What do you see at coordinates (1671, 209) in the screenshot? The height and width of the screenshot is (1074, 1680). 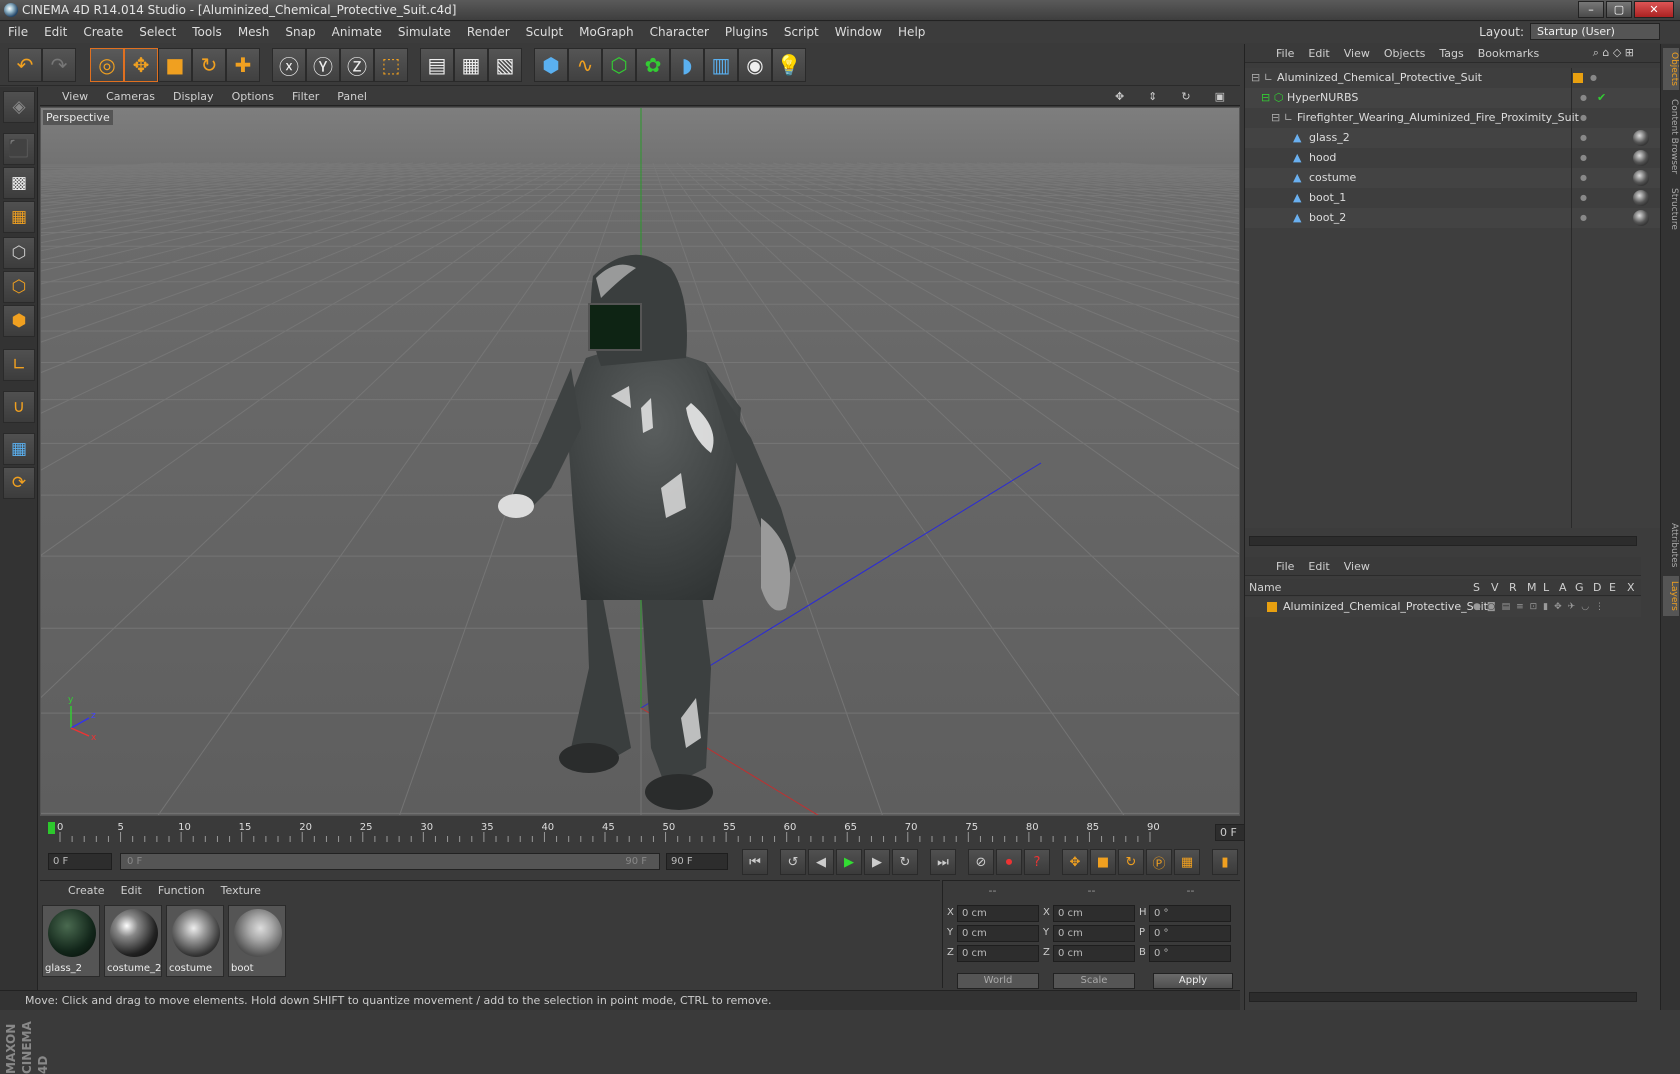 I see `tab-structure: Structure` at bounding box center [1671, 209].